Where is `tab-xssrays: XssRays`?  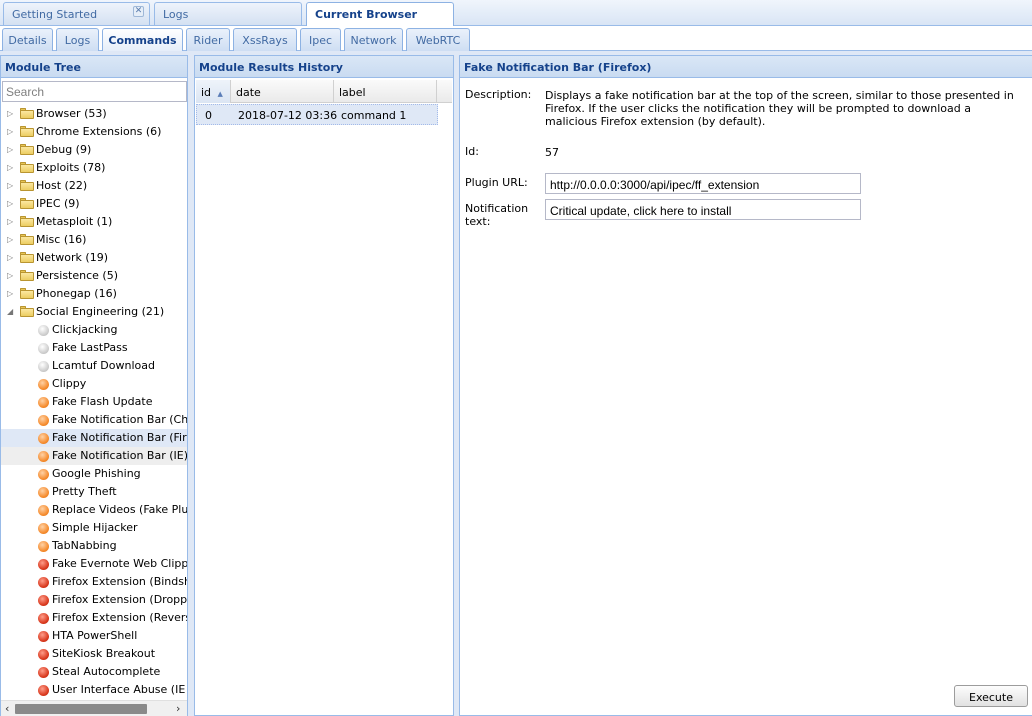 tab-xssrays: XssRays is located at coordinates (265, 39).